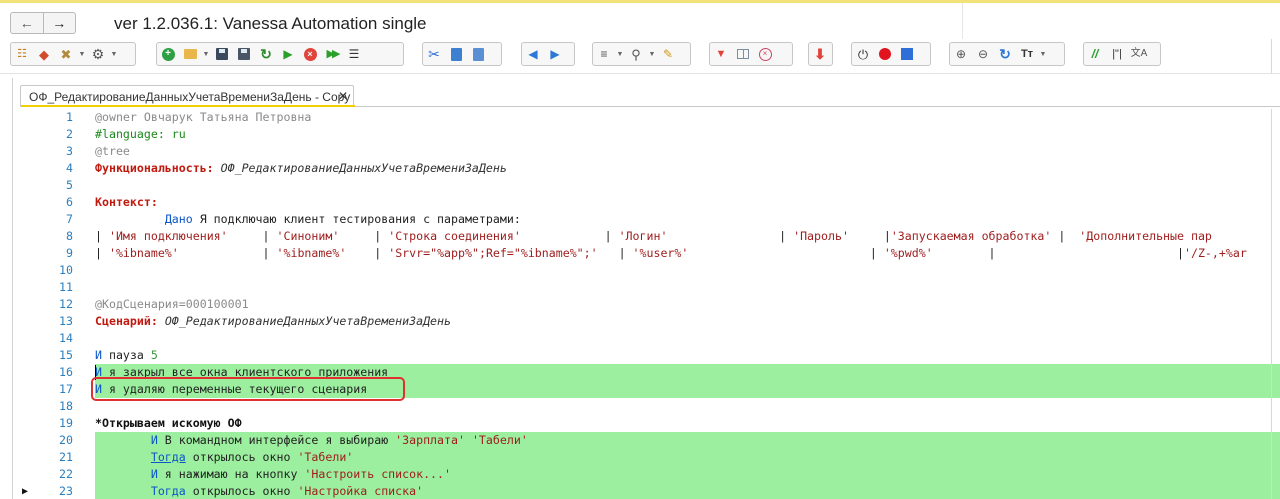 Image resolution: width=1280 pixels, height=499 pixels. Describe the element at coordinates (66, 440) in the screenshot. I see `line-number: 20` at that location.